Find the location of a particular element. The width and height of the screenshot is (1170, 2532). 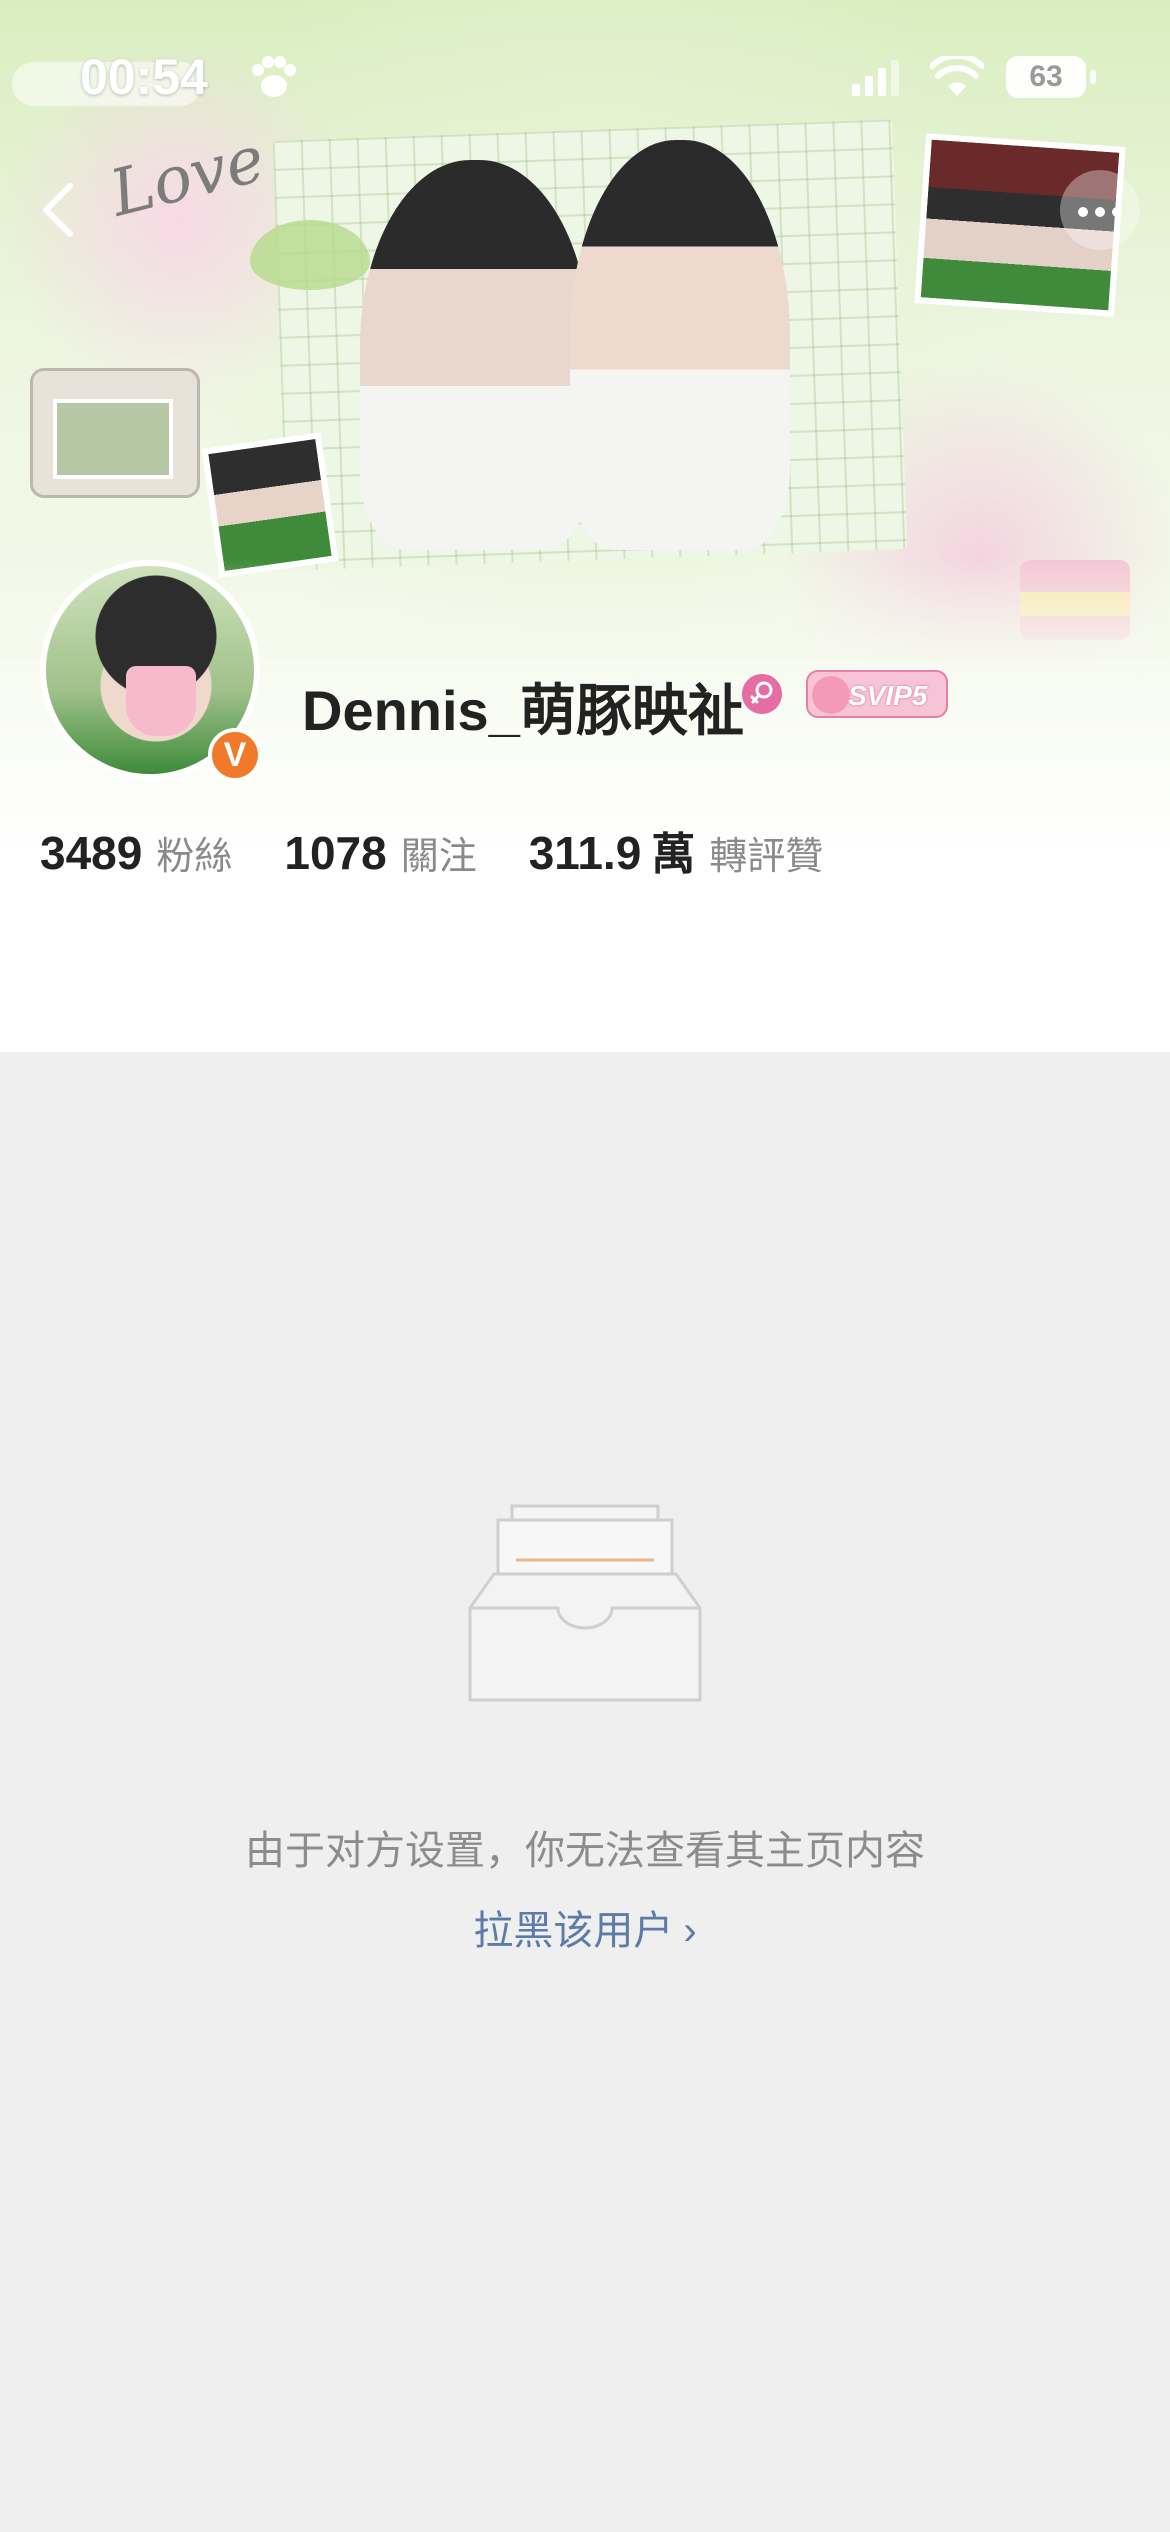

empty-inbox-icon is located at coordinates (585, 1603).